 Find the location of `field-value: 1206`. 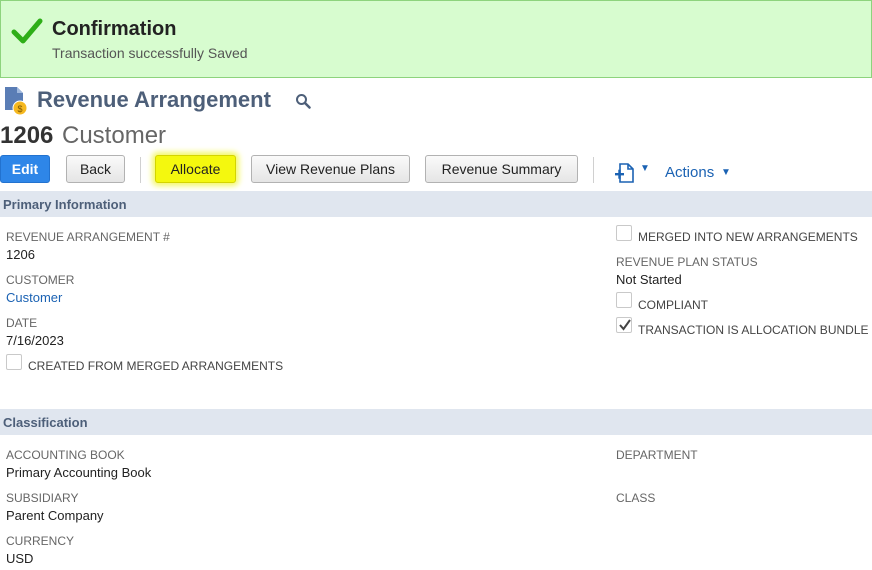

field-value: 1206 is located at coordinates (20, 254).